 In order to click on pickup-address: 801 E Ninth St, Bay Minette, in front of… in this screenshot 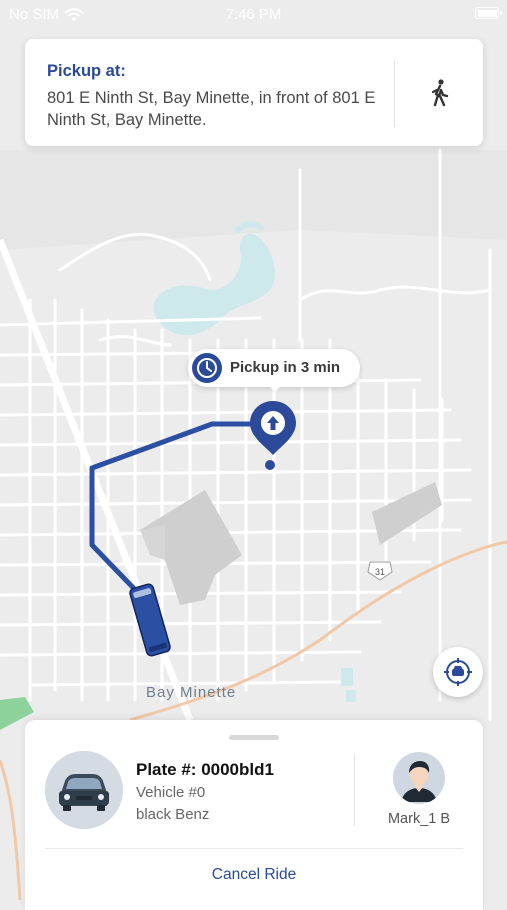, I will do `click(211, 109)`.